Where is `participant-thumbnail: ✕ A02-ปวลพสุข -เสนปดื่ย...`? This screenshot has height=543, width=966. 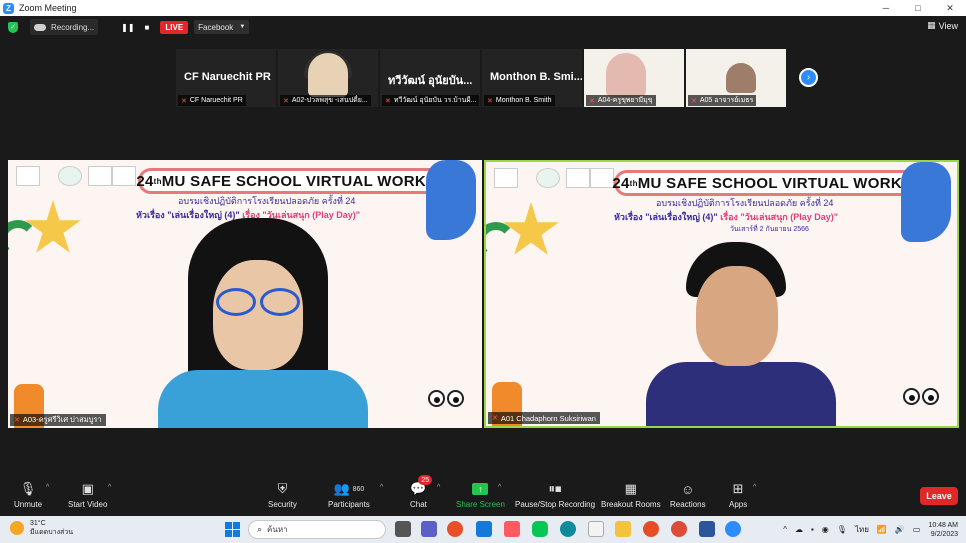 participant-thumbnail: ✕ A02-ปวลพสุข -เสนปดื่ย... is located at coordinates (328, 78).